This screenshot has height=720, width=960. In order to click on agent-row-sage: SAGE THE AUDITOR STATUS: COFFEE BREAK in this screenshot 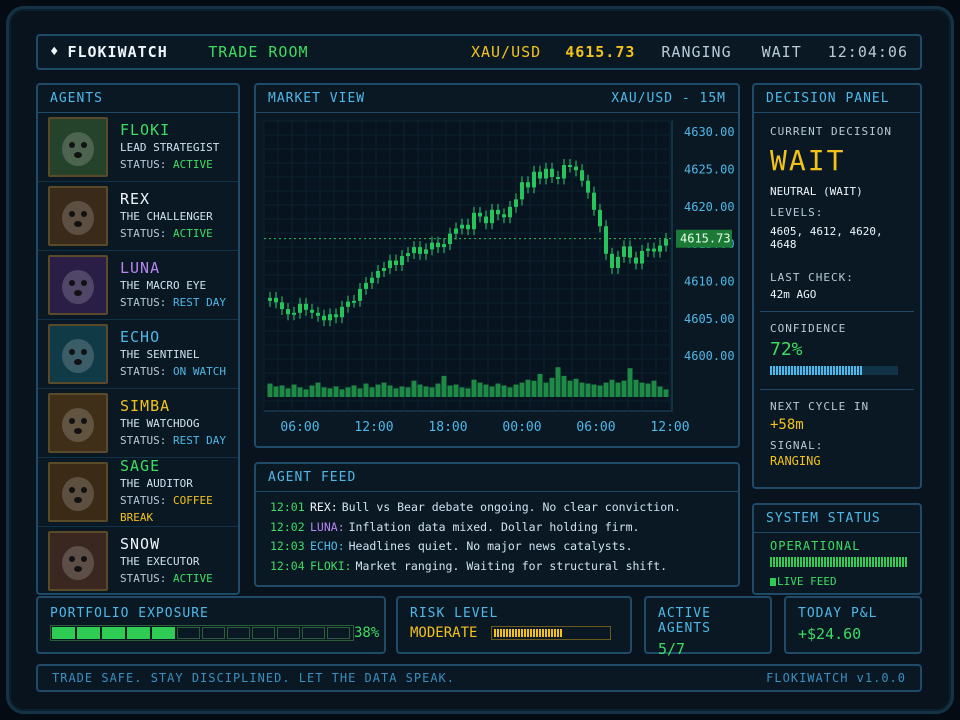, I will do `click(138, 492)`.